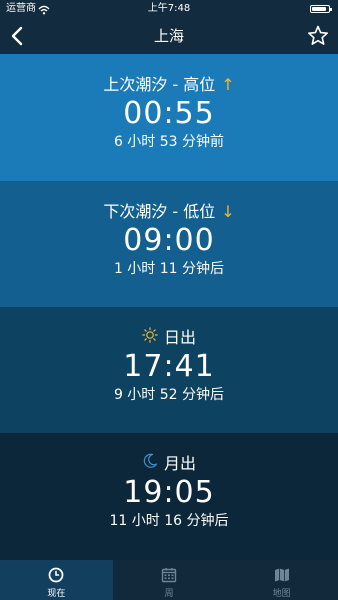  I want to click on tab-now: 现在, so click(56, 580).